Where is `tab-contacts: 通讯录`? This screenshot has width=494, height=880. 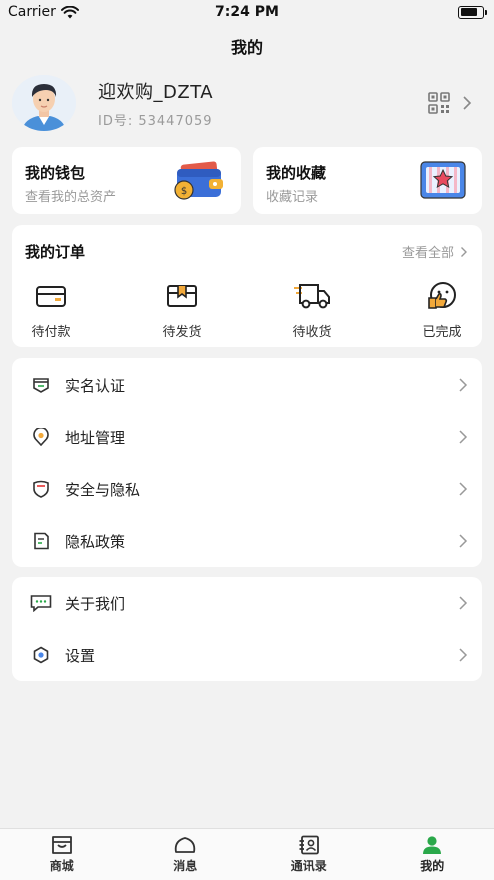
tab-contacts: 通讯录 is located at coordinates (309, 854).